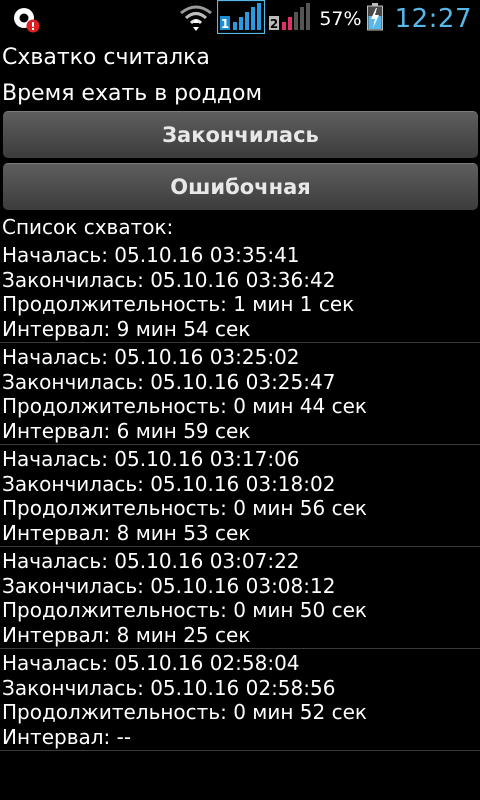 The width and height of the screenshot is (480, 800). I want to click on finished-button-label: Закончилась, so click(240, 135).